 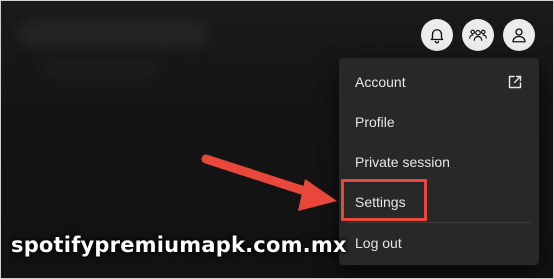 I want to click on blurred-header, so click(x=114, y=34).